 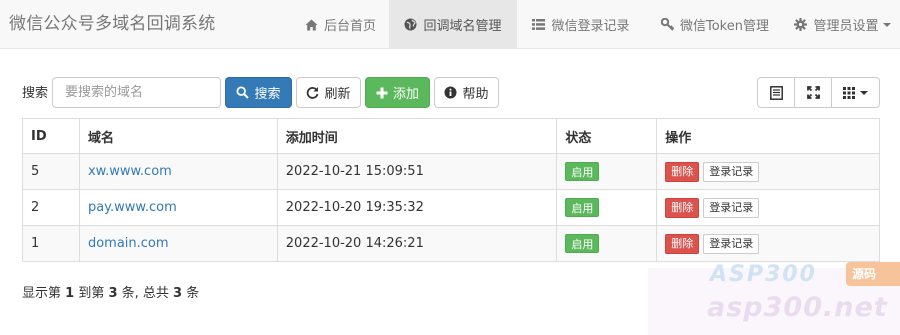 What do you see at coordinates (178, 171) in the screenshot?
I see `cell-domain: xw.www.com` at bounding box center [178, 171].